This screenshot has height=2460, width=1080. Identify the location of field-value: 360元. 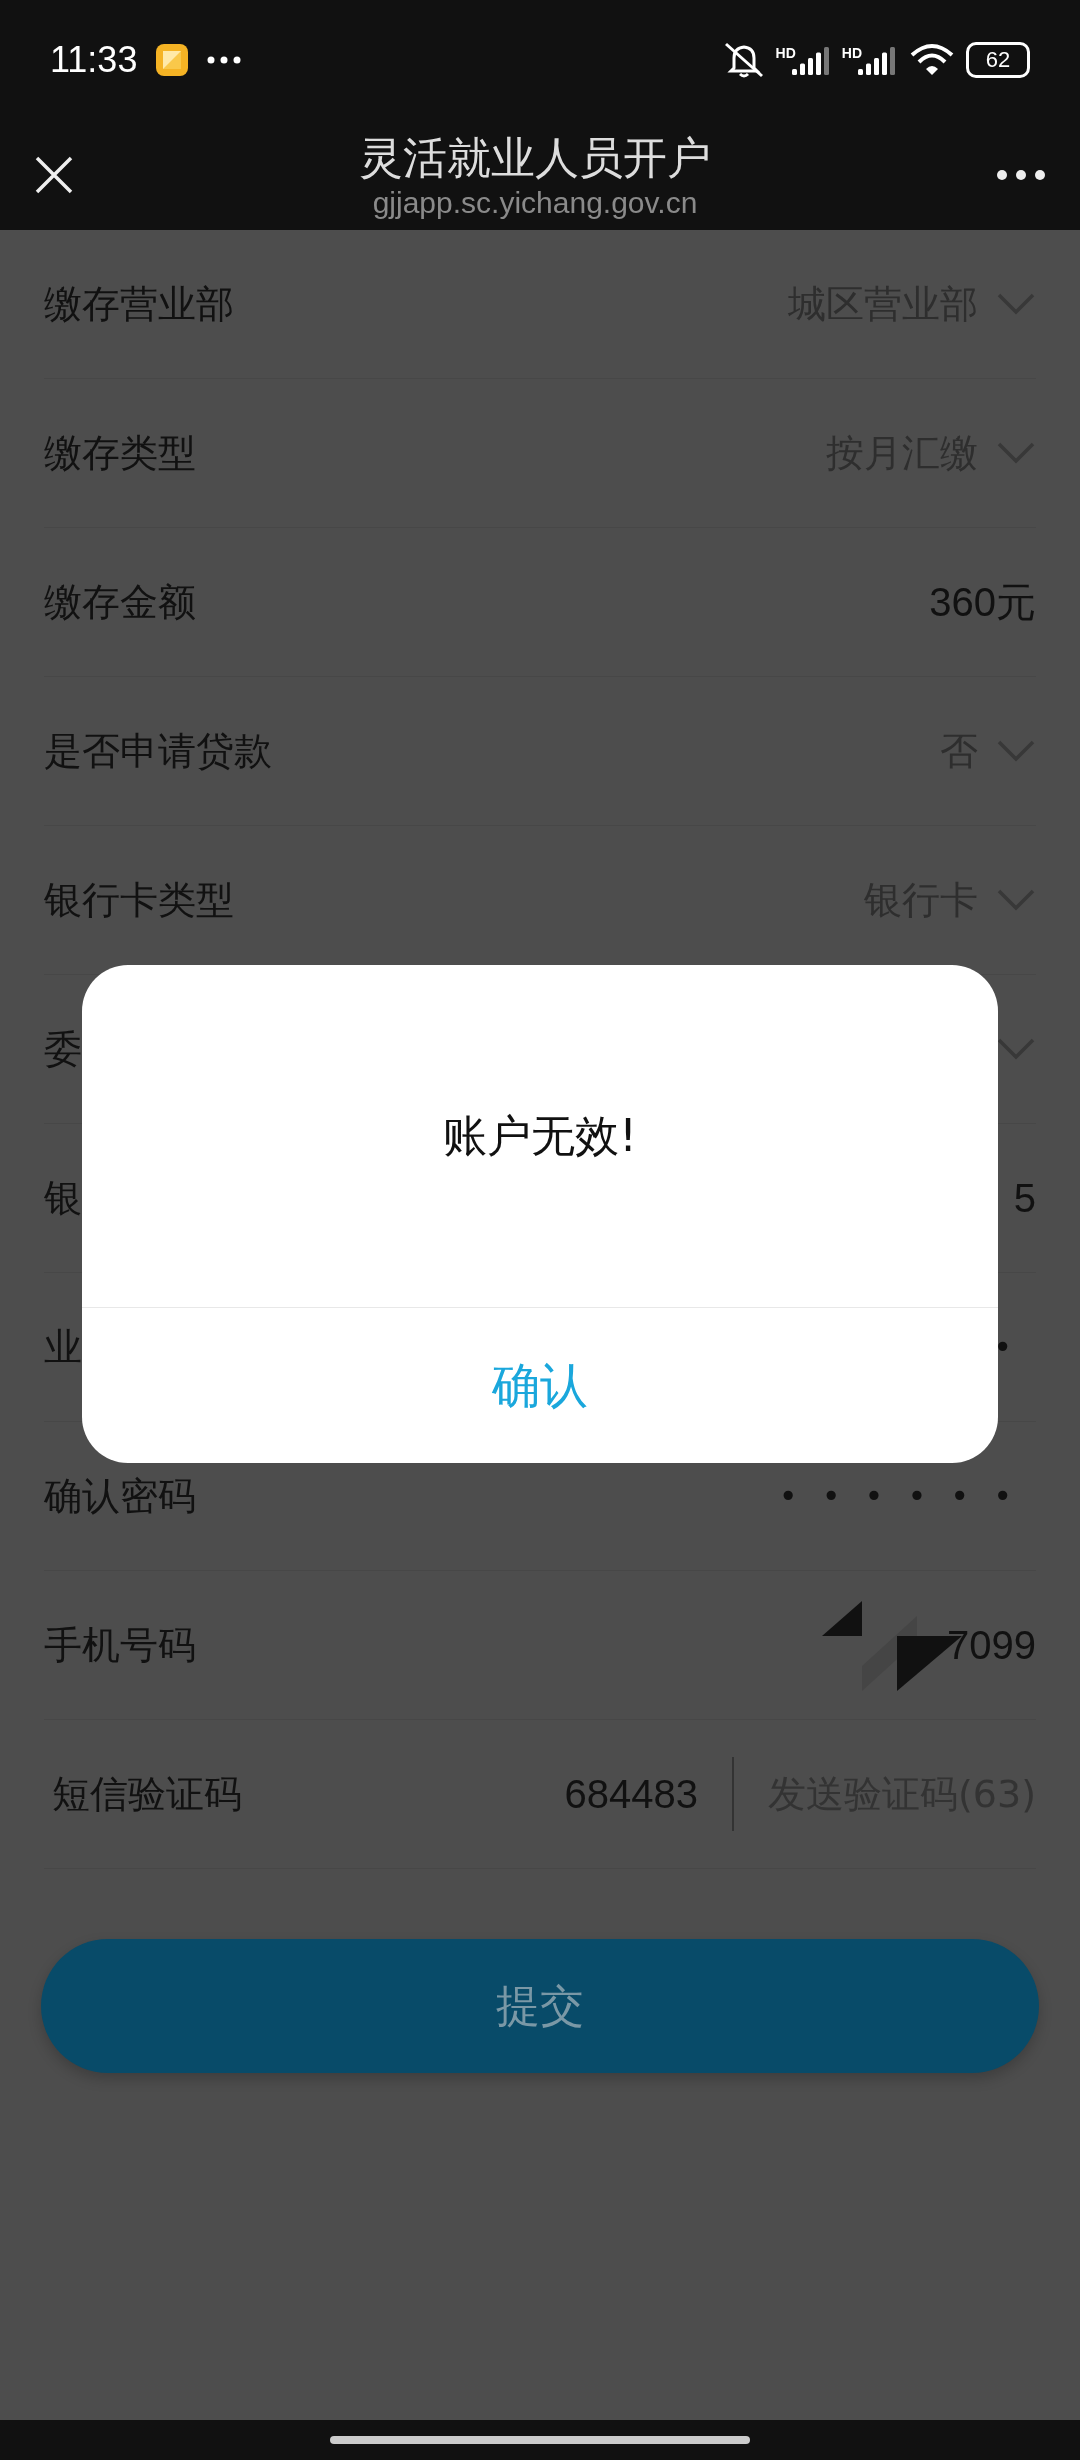
(982, 602).